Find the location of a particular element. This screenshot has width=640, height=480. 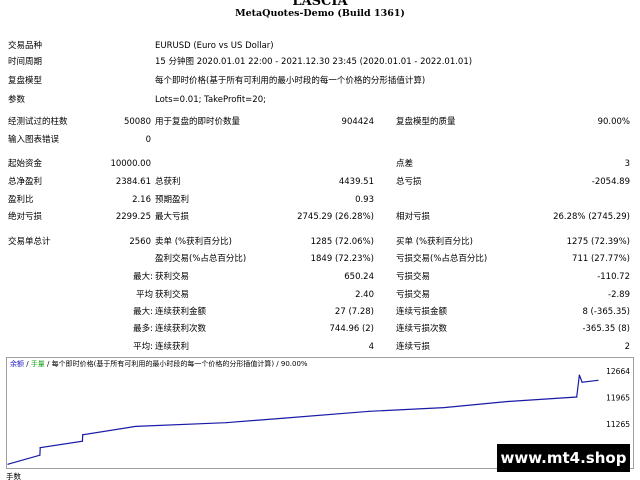

ticks-value: 904424 is located at coordinates (357, 122).